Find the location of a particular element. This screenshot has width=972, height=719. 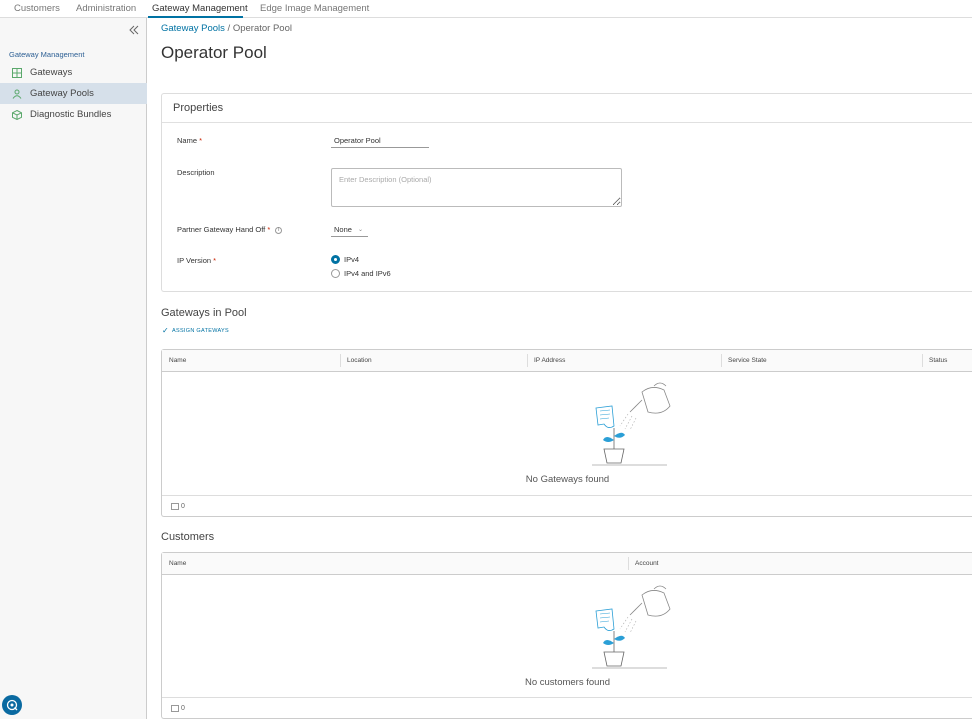

sidebar-item-label: Gateway Pools is located at coordinates (62, 93).